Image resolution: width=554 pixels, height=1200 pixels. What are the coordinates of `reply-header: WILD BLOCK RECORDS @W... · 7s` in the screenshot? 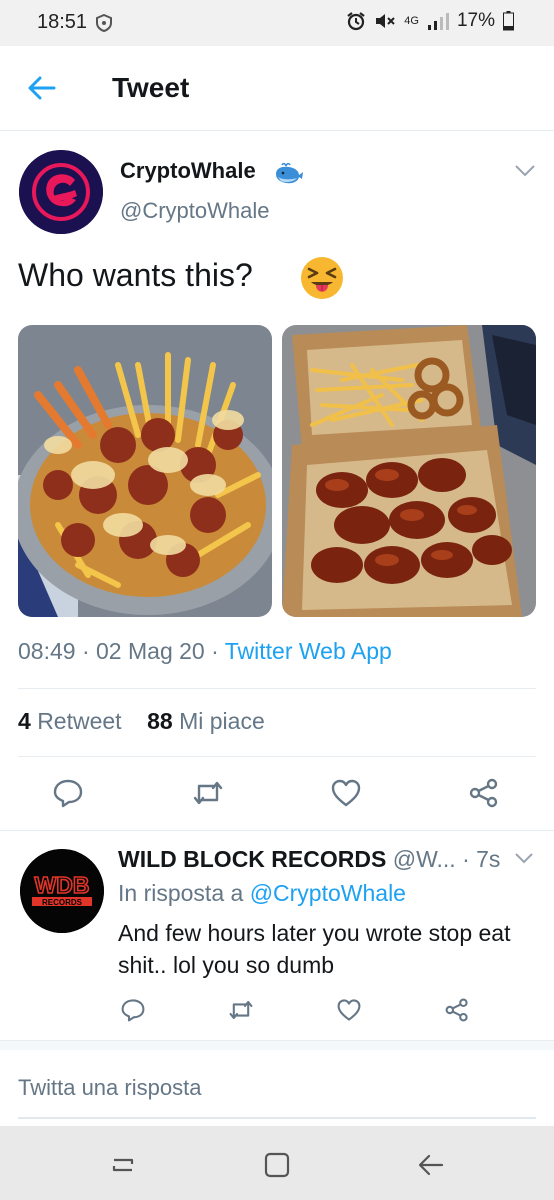 It's located at (309, 859).